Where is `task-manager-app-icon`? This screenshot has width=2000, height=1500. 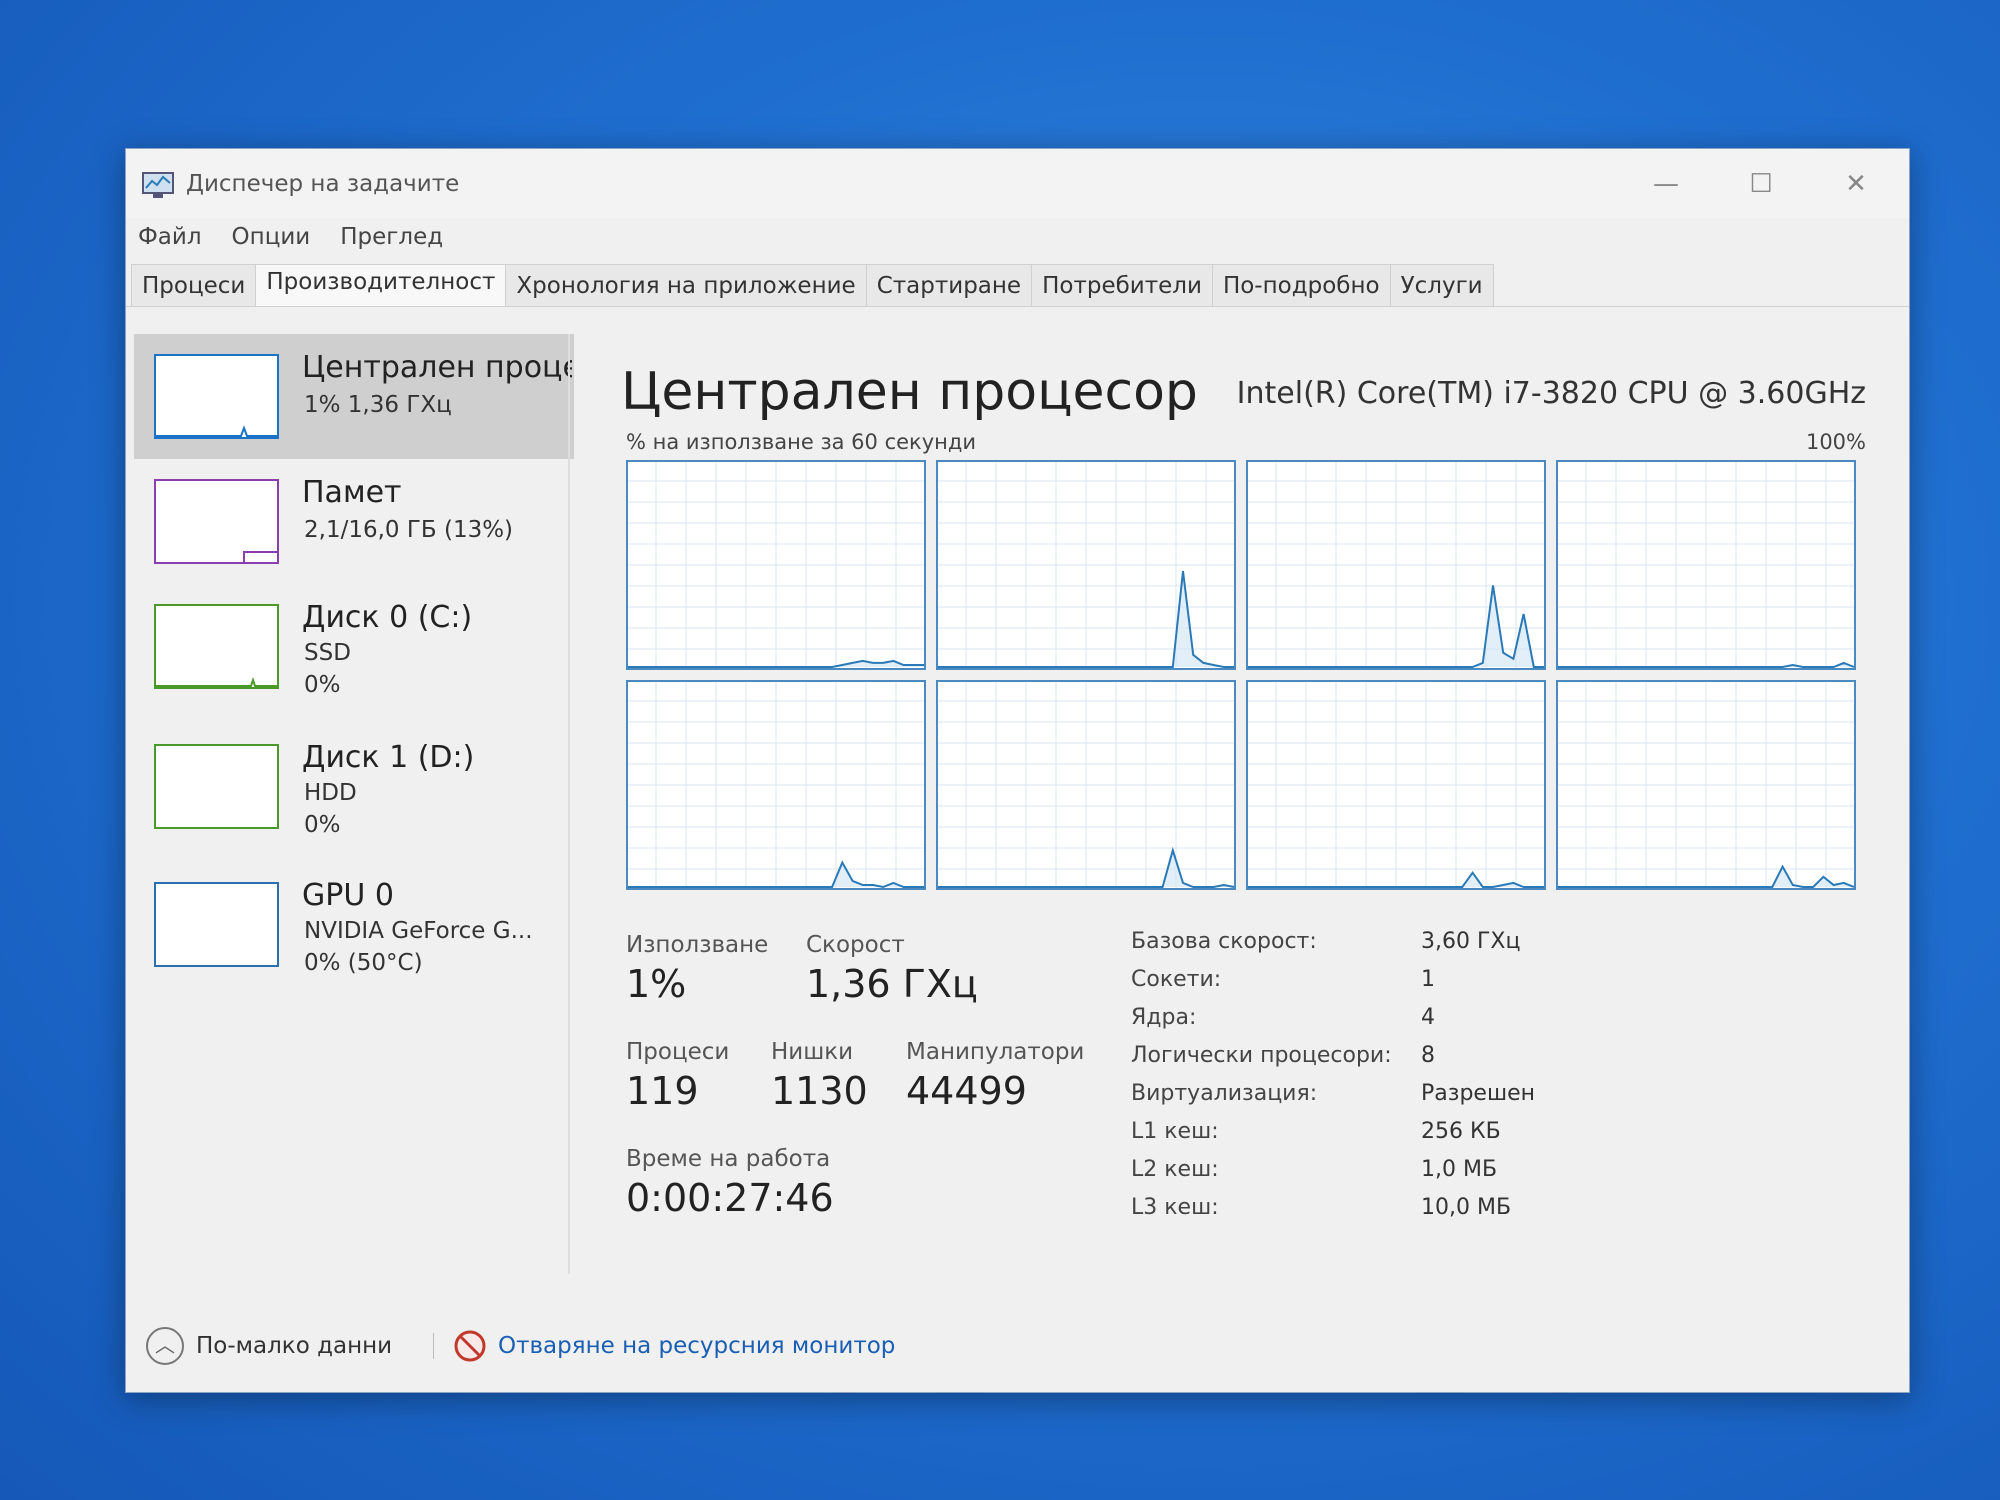 task-manager-app-icon is located at coordinates (158, 185).